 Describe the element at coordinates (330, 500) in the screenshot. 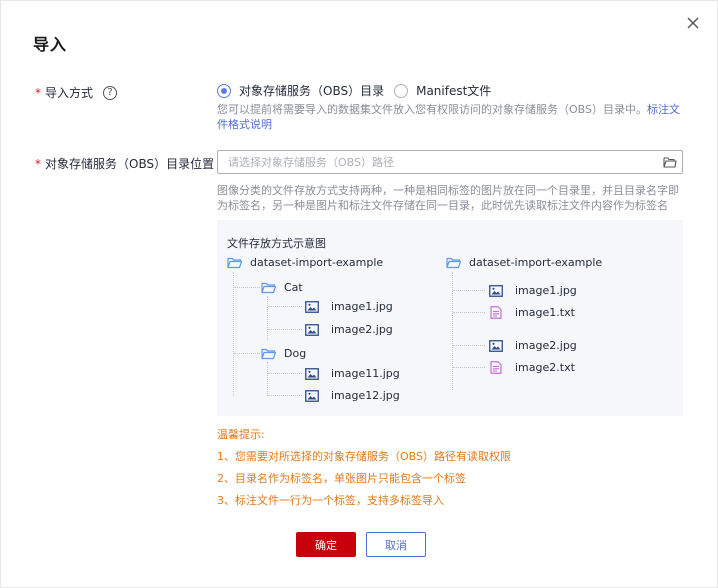

I see `tip-item: 3、标注文件一行为一个标签，支持多标签导入` at that location.